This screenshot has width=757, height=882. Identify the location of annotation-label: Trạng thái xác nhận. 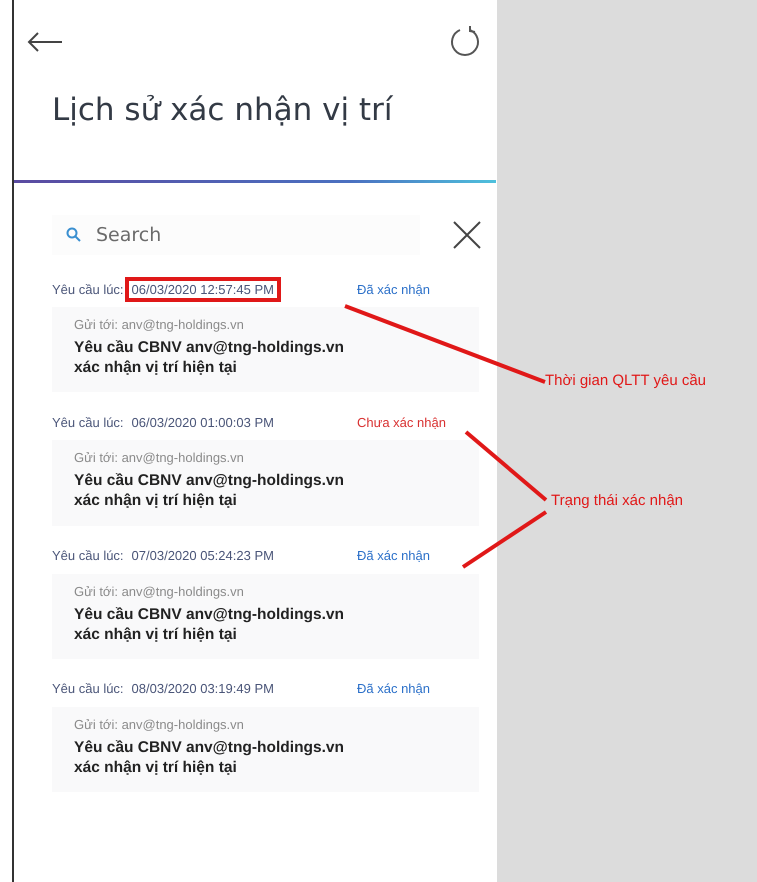
(617, 500).